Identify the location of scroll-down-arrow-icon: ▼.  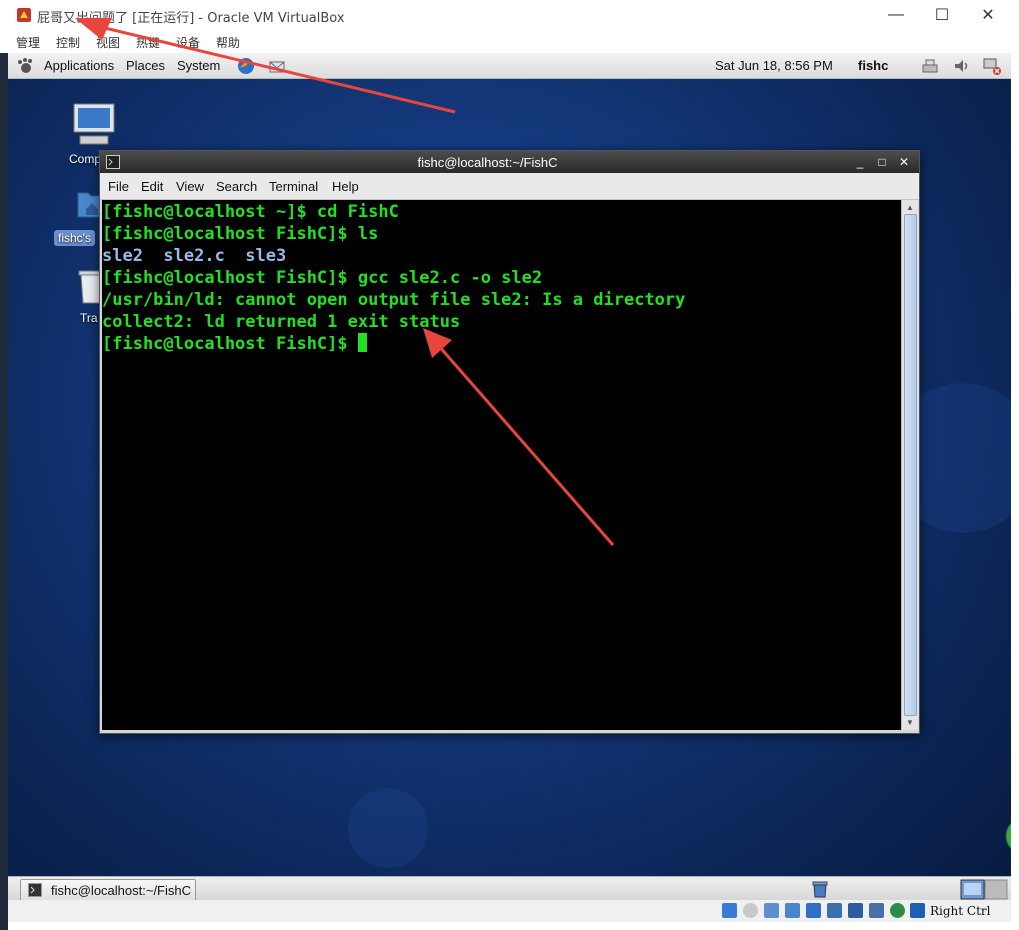
(910, 722).